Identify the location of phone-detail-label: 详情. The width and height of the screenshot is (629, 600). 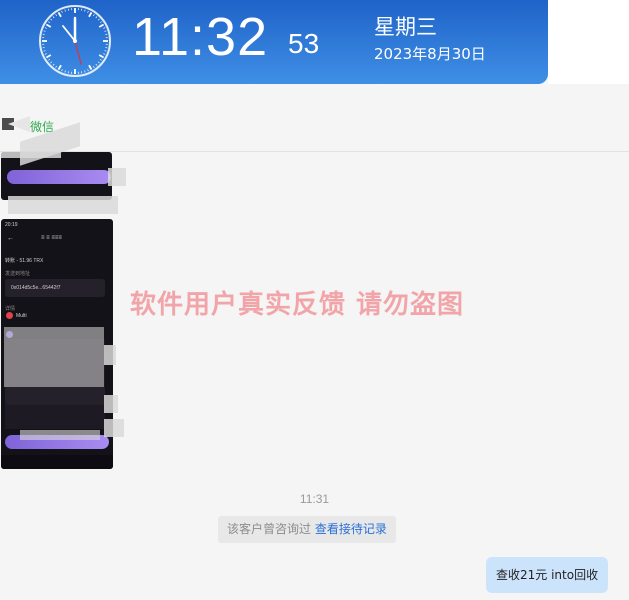
(10, 309).